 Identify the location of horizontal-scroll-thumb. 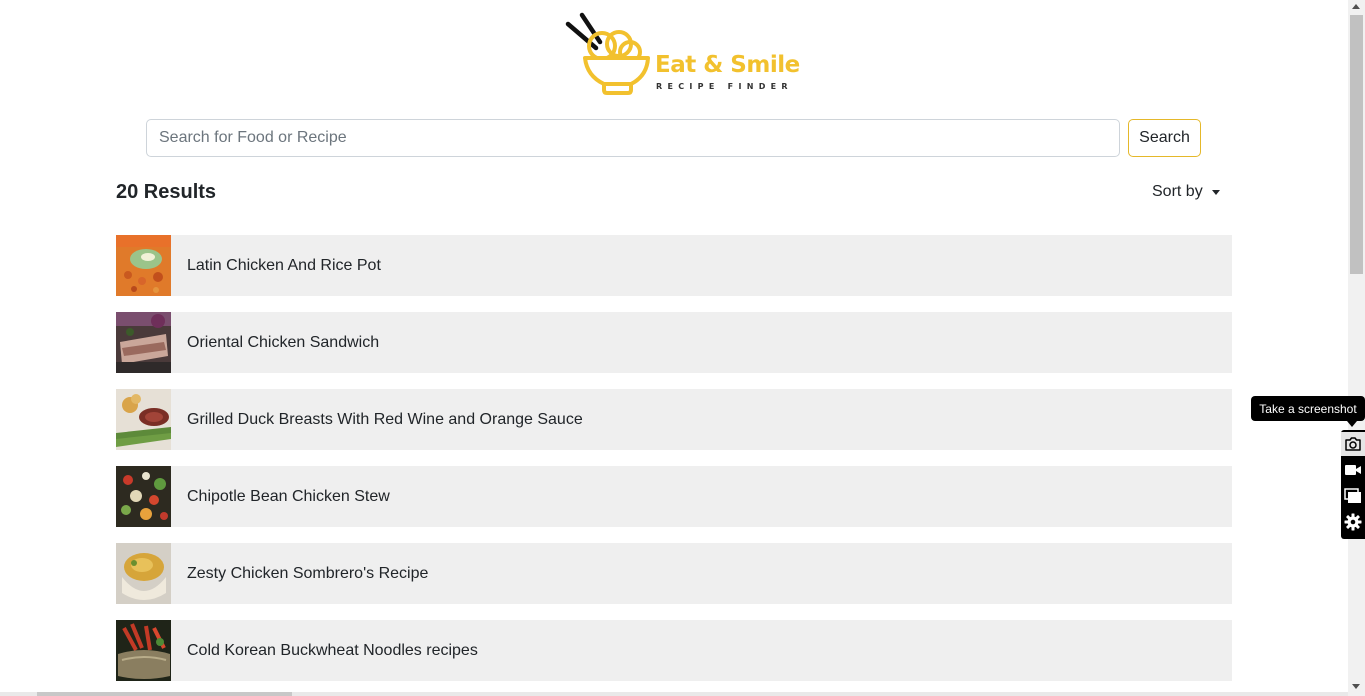
(164, 694).